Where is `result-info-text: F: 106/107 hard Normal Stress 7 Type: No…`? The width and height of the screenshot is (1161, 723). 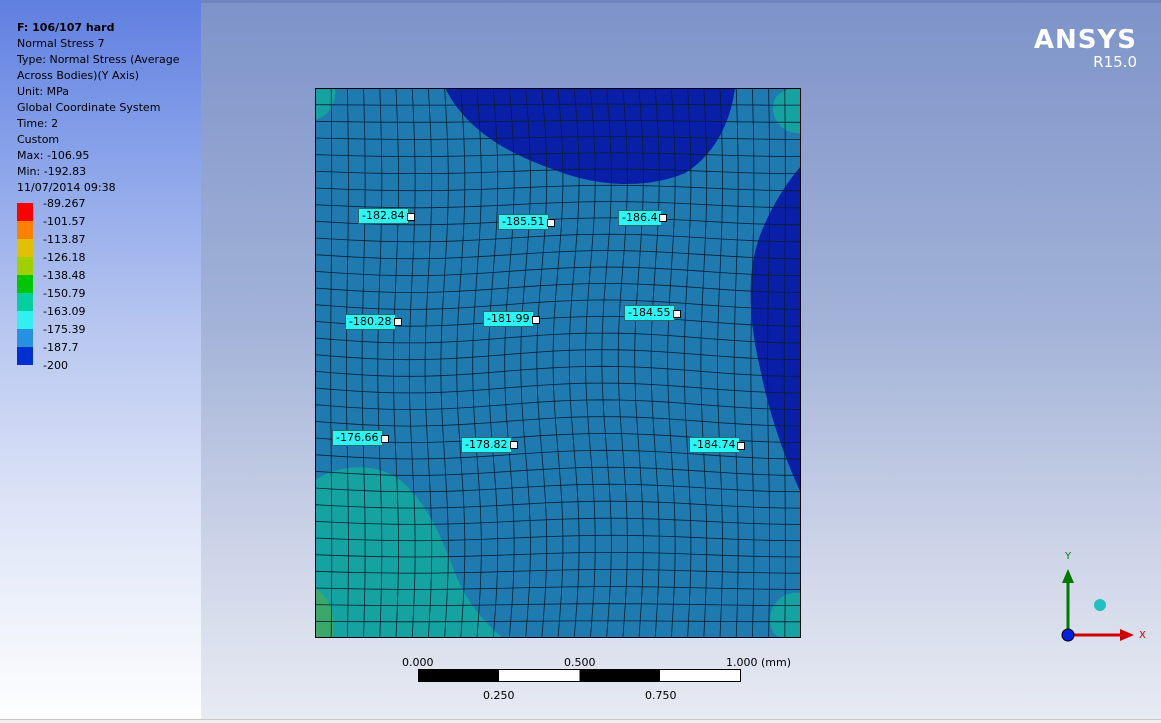 result-info-text: F: 106/107 hard Normal Stress 7 Type: No… is located at coordinates (109, 108).